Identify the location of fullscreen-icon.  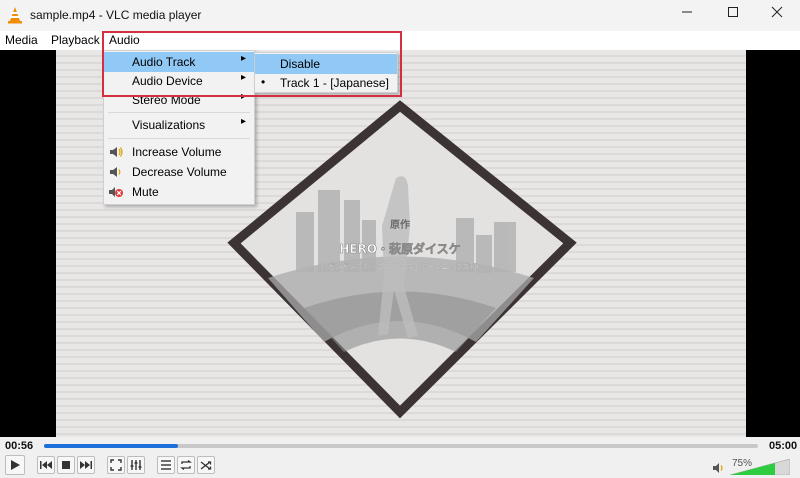
(116, 465).